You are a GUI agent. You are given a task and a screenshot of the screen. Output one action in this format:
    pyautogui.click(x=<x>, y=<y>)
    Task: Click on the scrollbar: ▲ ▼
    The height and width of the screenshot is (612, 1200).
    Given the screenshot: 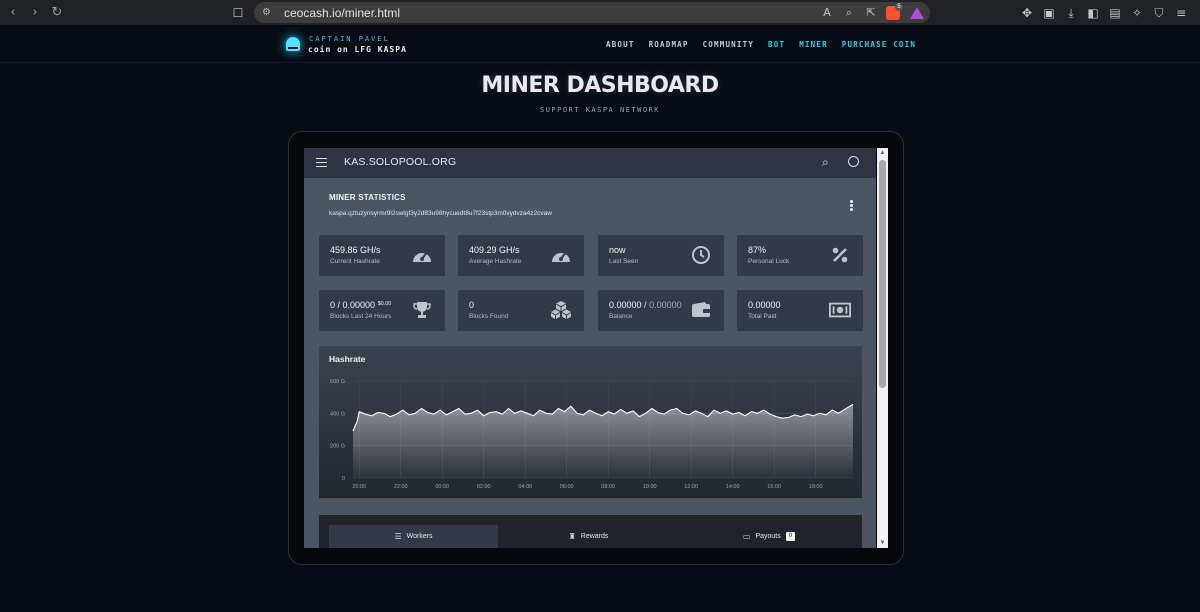 What is the action you would take?
    pyautogui.click(x=882, y=348)
    